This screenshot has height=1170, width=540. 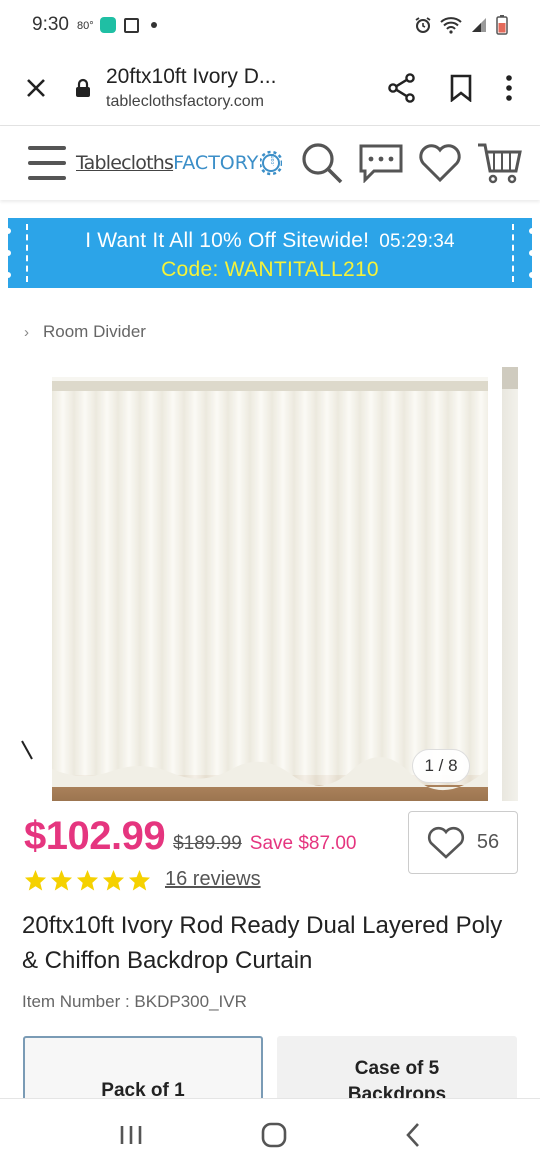 I want to click on back-icon, so click(x=413, y=1135).